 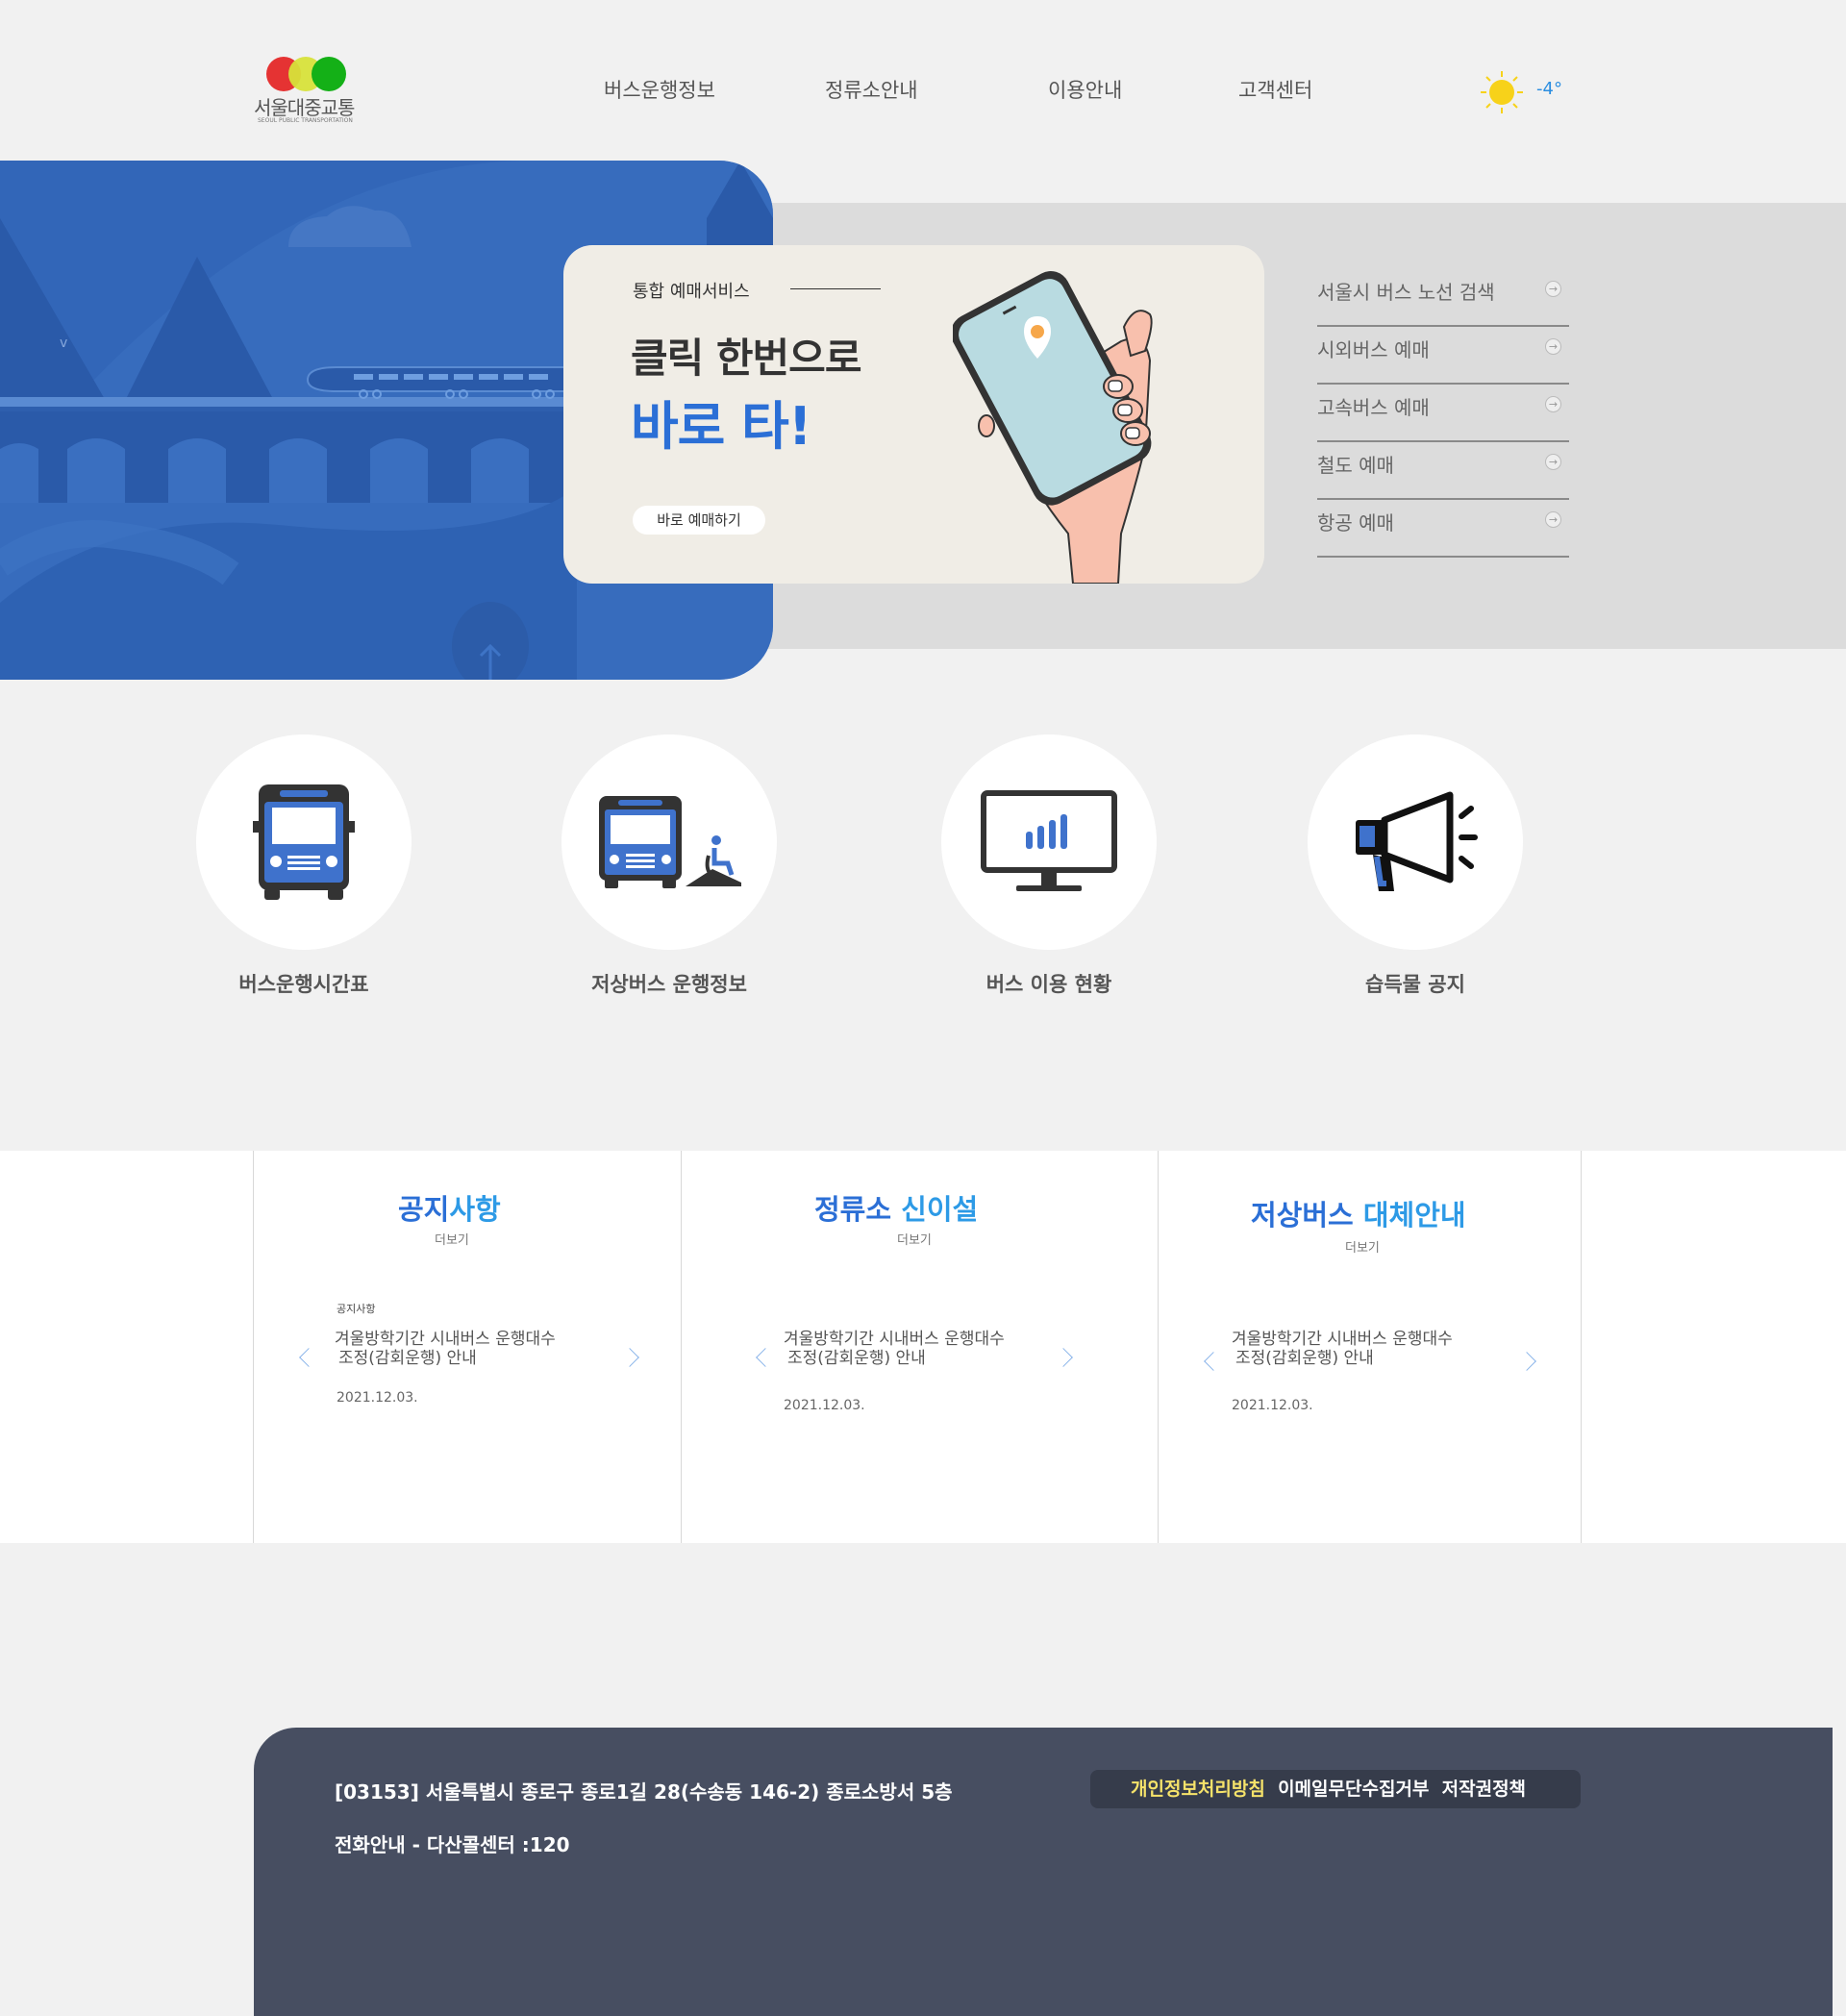 What do you see at coordinates (1302, 1215) in the screenshot?
I see `notice-title-part: 저상버스` at bounding box center [1302, 1215].